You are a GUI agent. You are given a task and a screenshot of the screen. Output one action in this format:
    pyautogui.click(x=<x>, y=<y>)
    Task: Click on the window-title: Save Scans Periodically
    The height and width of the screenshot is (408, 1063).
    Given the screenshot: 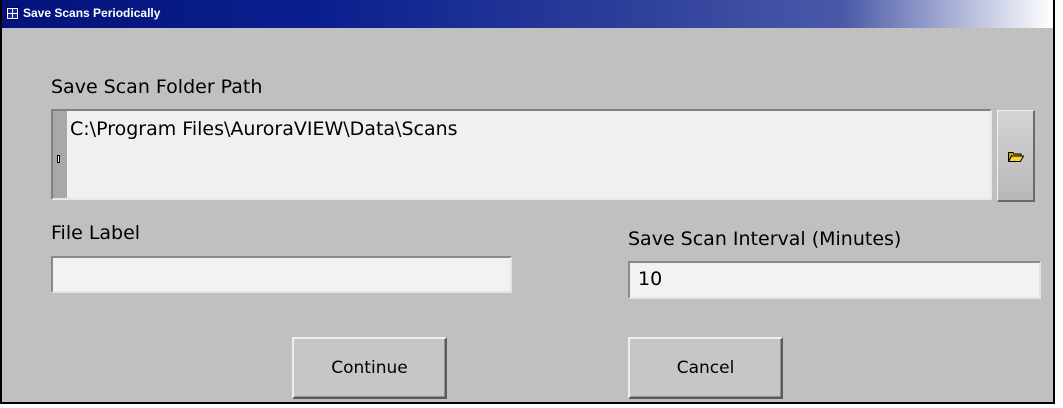 What is the action you would take?
    pyautogui.click(x=92, y=13)
    